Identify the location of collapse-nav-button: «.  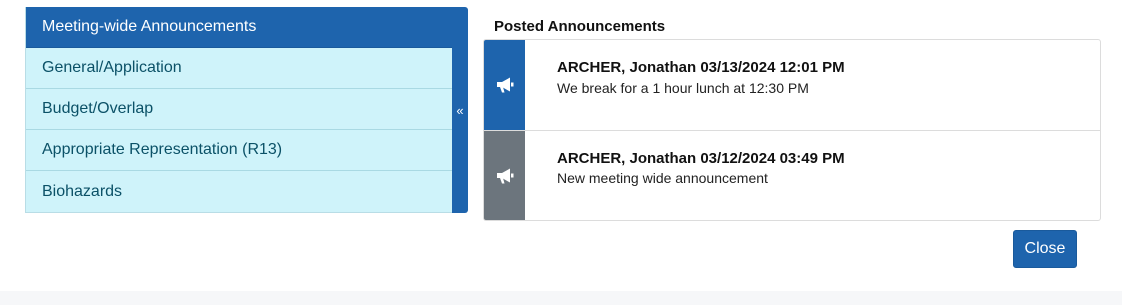
(460, 110).